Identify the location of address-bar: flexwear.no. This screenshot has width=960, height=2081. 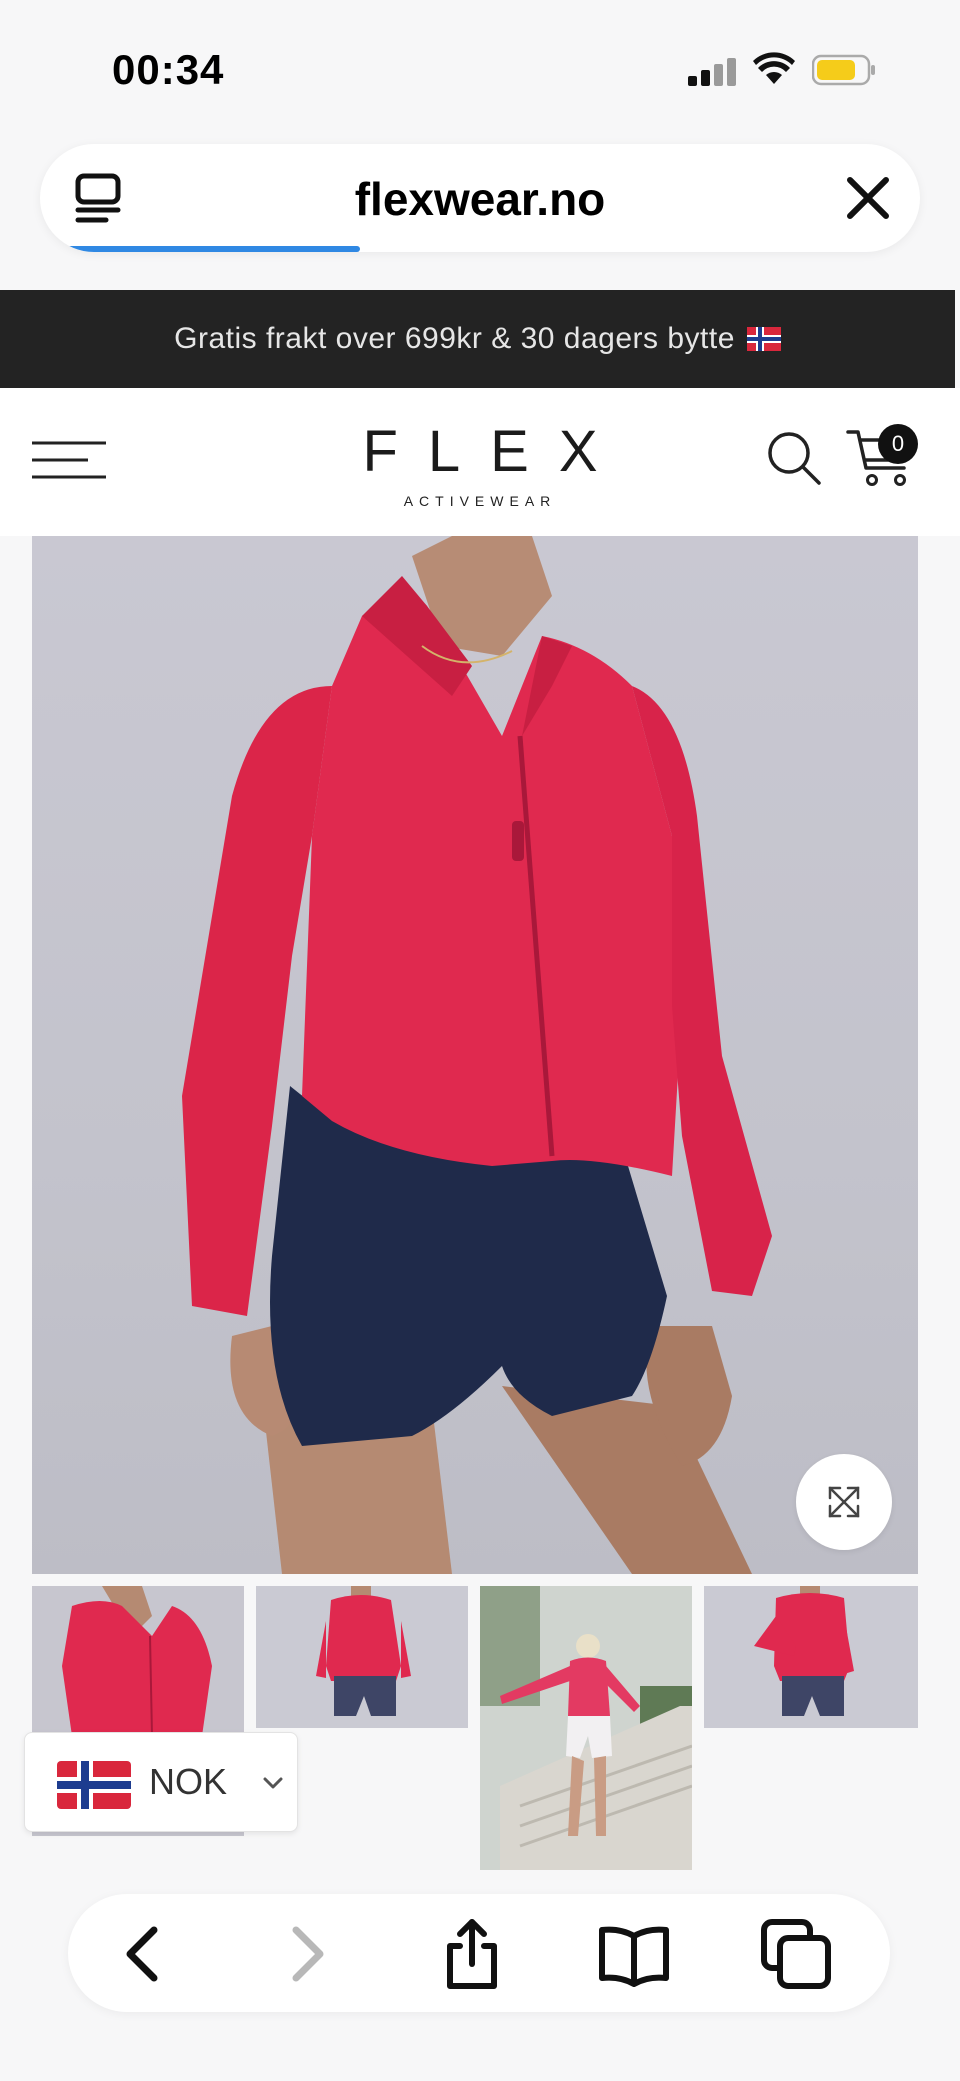
(480, 198).